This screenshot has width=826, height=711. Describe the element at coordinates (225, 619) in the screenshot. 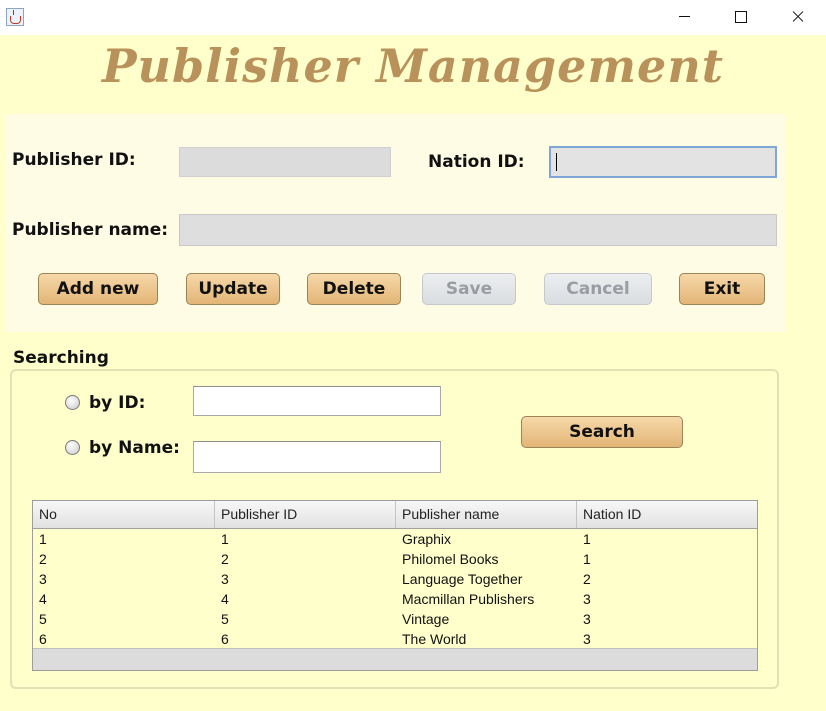

I see `cell-publisher-id: 5` at that location.